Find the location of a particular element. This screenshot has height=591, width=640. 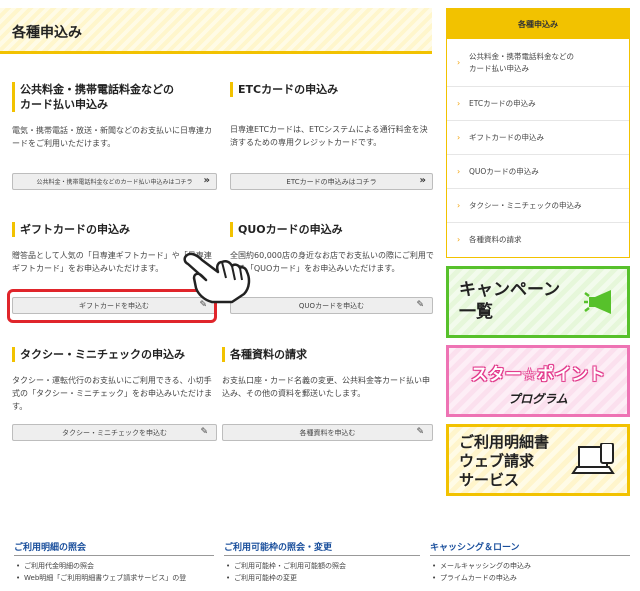

laptop-phone-icon is located at coordinates (593, 458).